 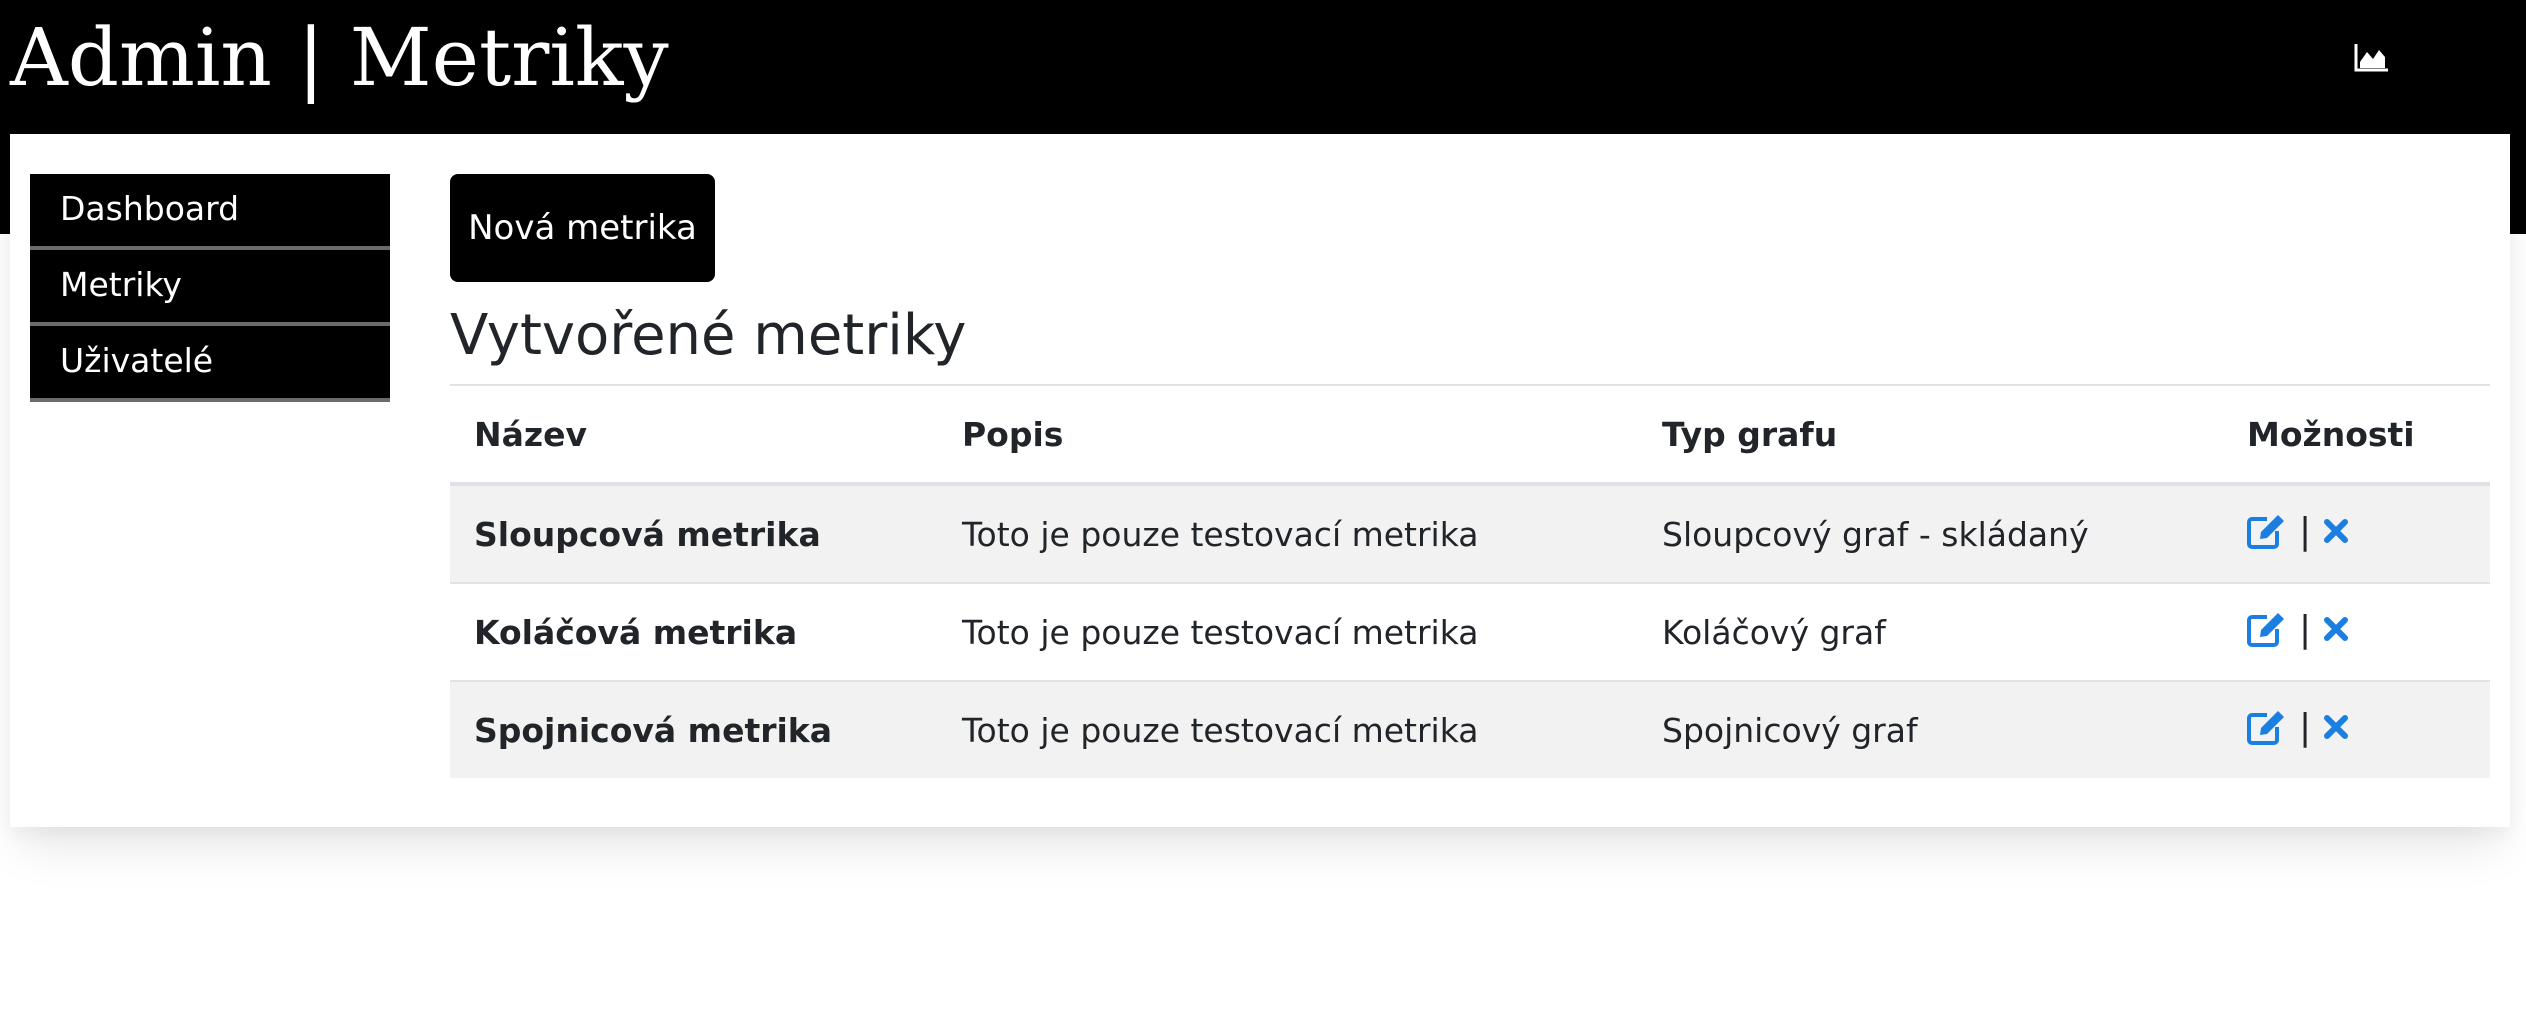 What do you see at coordinates (1930, 631) in the screenshot?
I see `metric-chart-type: Koláčový graf` at bounding box center [1930, 631].